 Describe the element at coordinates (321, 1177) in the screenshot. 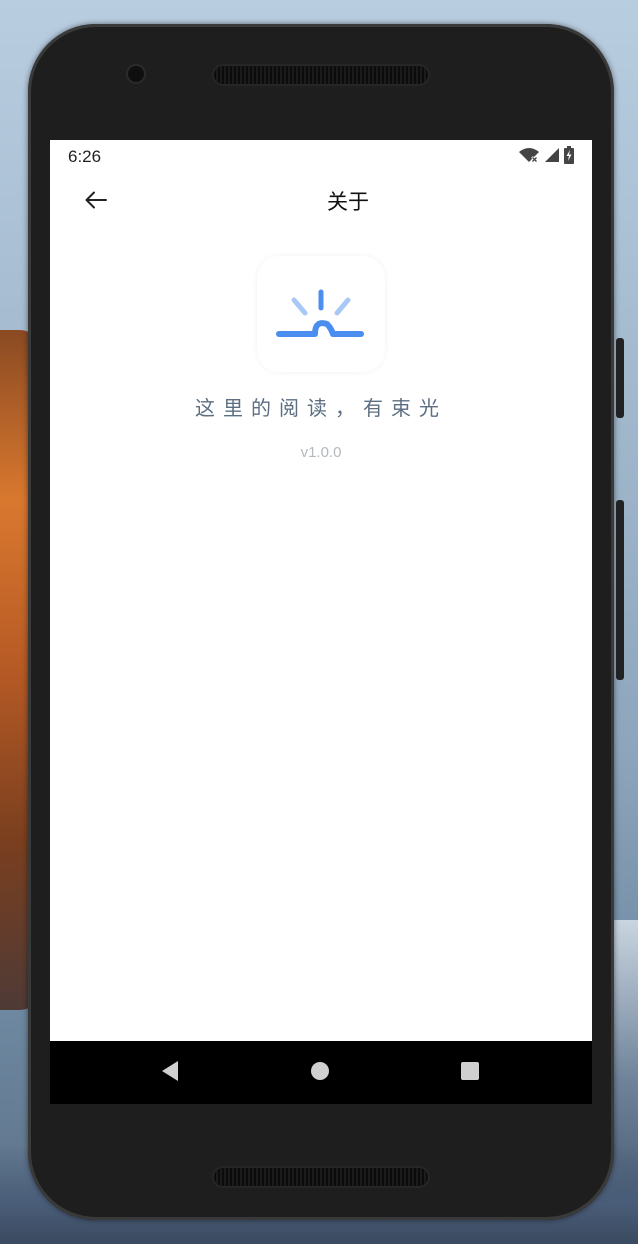

I see `bottom-speaker` at that location.